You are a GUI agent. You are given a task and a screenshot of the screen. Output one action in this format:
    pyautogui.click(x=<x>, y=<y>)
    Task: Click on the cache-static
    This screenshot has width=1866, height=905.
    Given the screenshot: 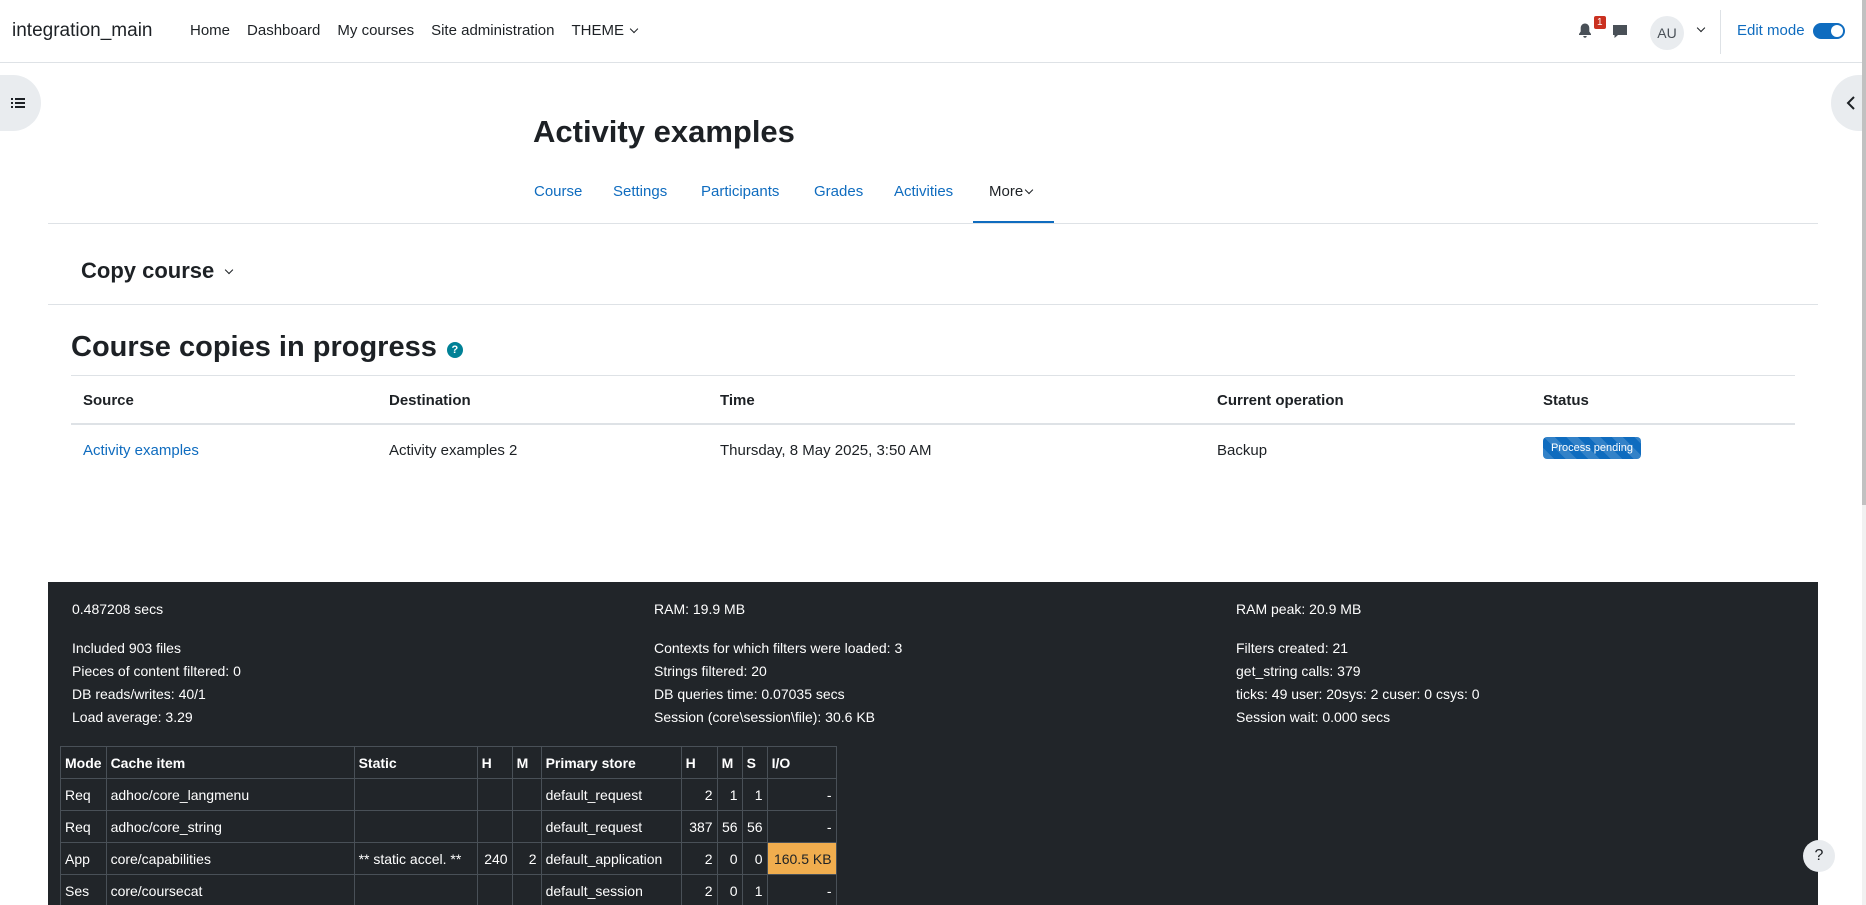 What is the action you would take?
    pyautogui.click(x=415, y=826)
    